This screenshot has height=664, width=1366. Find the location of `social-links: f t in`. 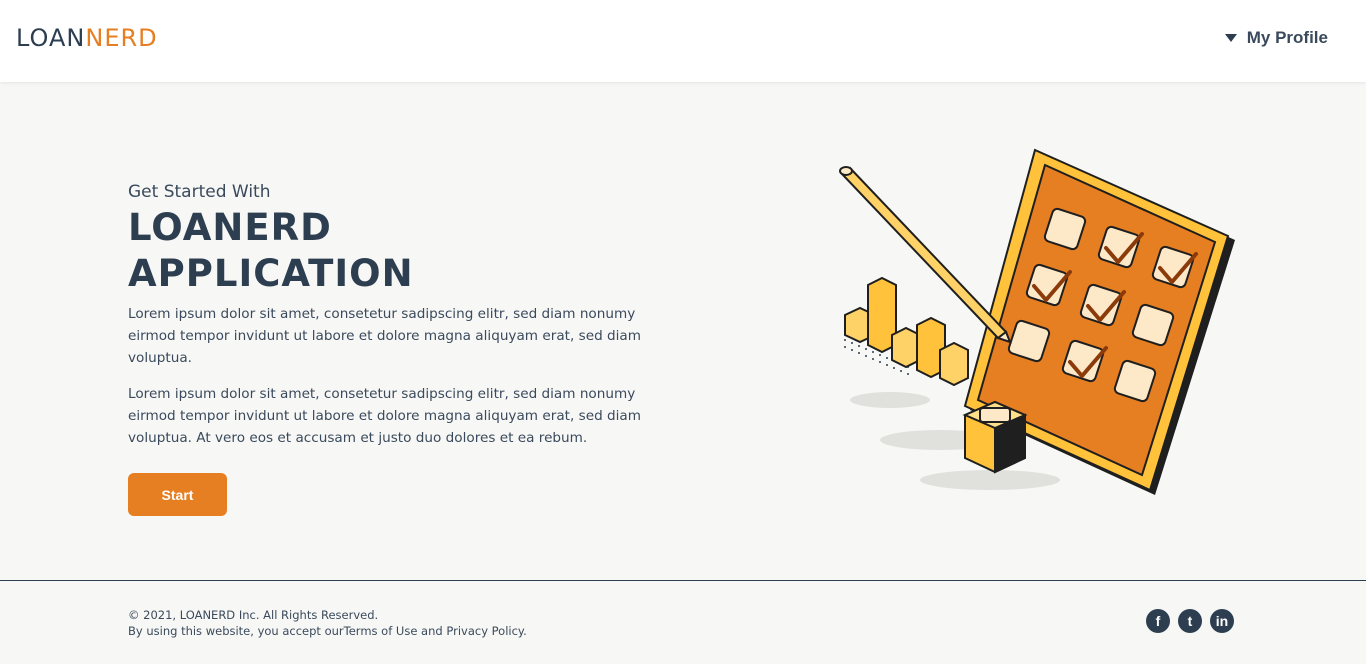

social-links: f t in is located at coordinates (1190, 621).